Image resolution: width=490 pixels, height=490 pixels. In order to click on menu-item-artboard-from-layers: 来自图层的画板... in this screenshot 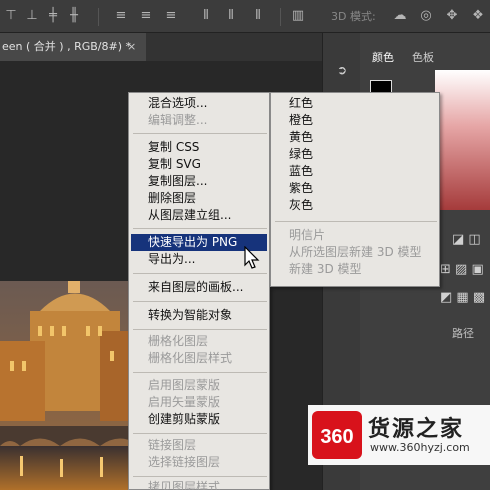, I will do `click(199, 287)`.